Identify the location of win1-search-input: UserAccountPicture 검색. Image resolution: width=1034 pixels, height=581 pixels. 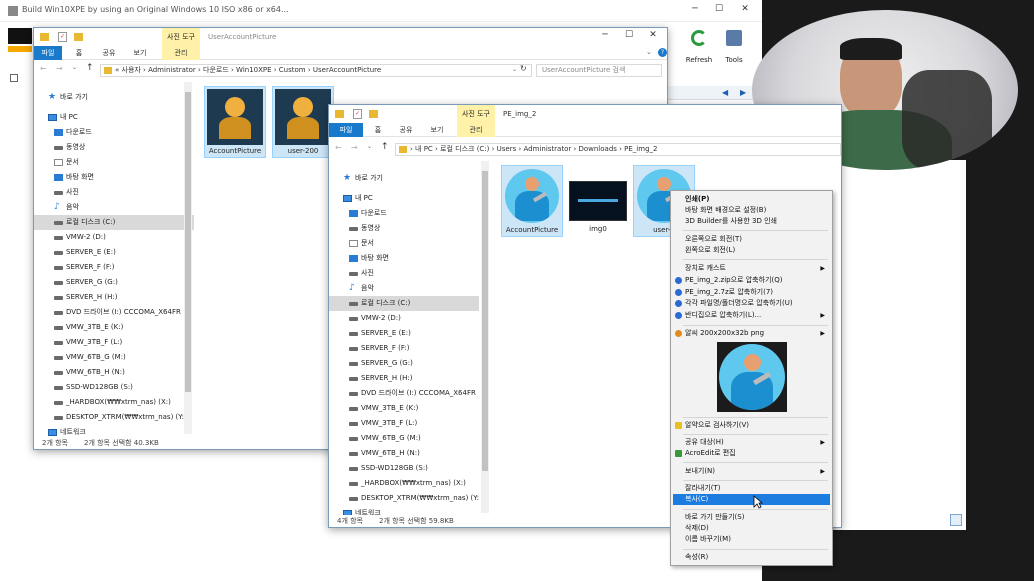
(599, 70).